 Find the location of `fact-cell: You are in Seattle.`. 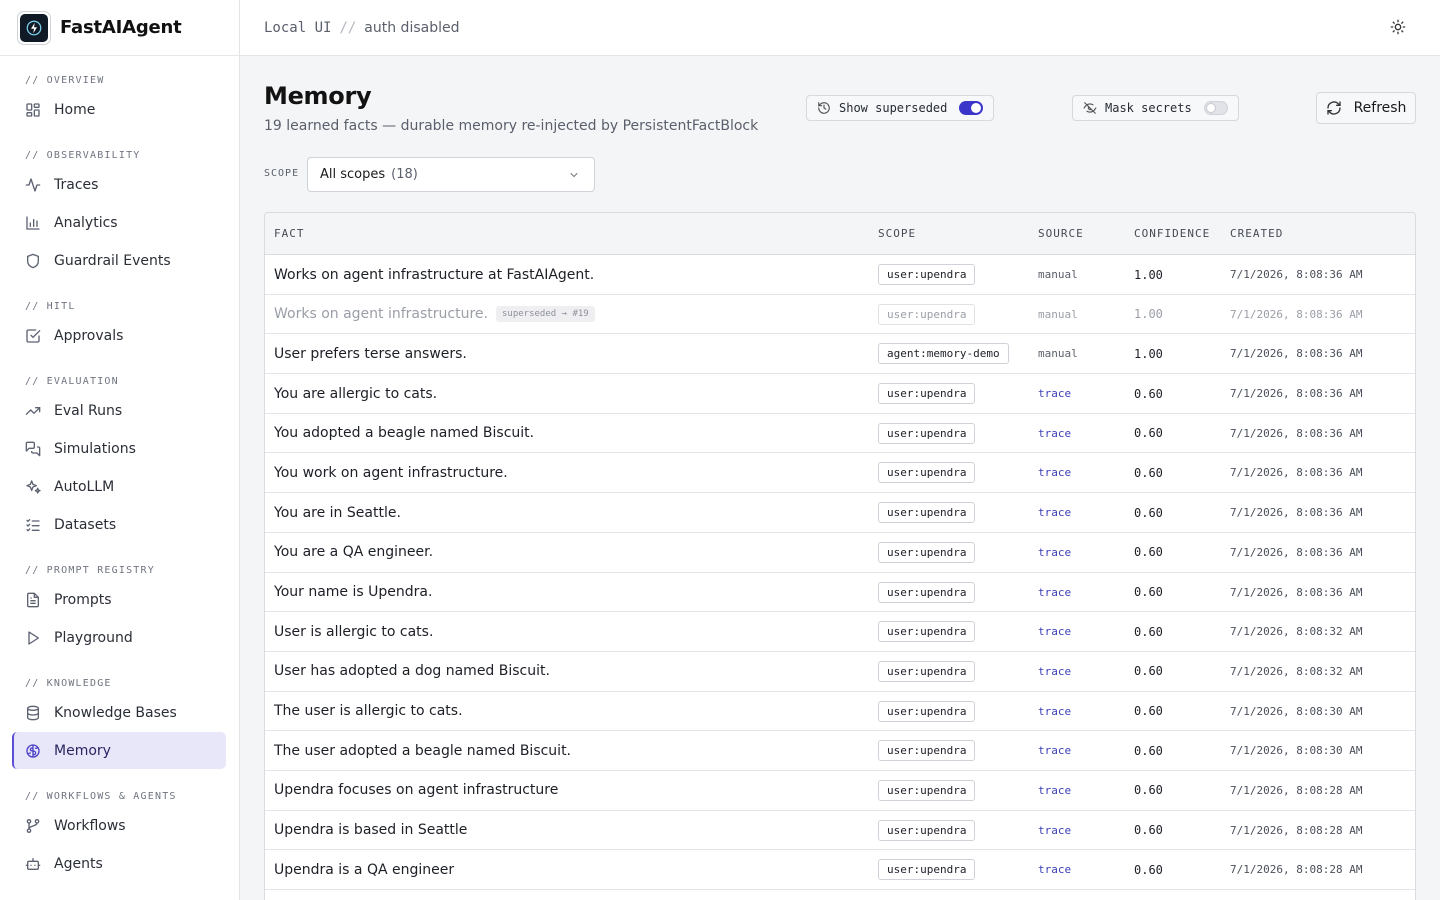

fact-cell: You are in Seattle. is located at coordinates (337, 512).